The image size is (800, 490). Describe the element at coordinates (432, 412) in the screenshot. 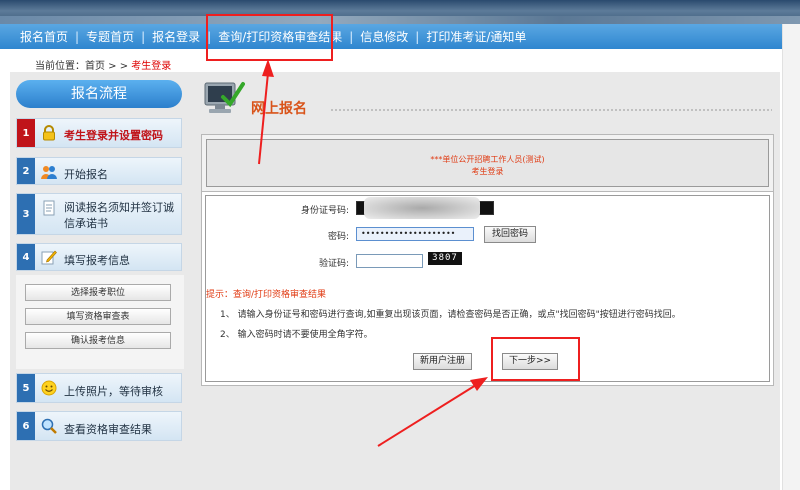

I see `annotation-arrow-to-next-icon` at that location.